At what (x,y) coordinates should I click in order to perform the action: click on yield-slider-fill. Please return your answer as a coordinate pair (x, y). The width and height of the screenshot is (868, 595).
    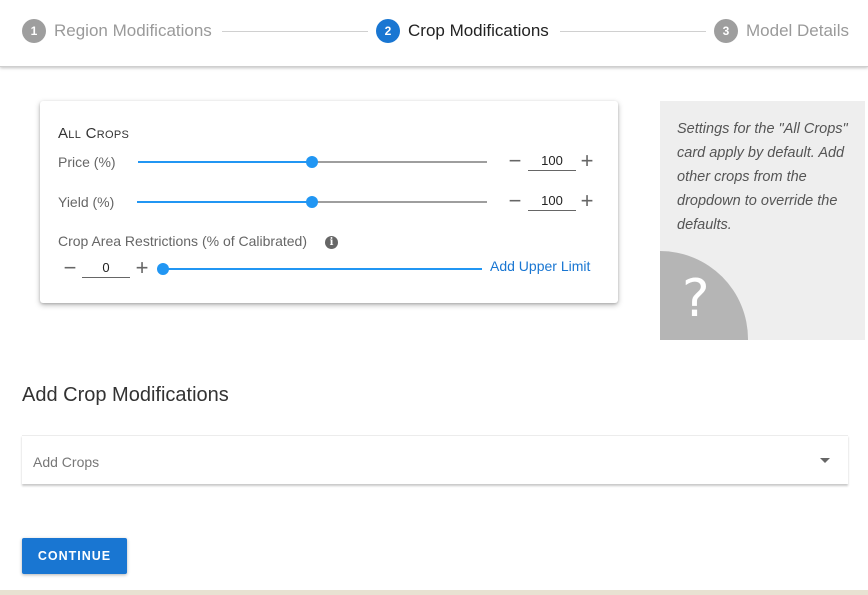
    Looking at the image, I should click on (224, 202).